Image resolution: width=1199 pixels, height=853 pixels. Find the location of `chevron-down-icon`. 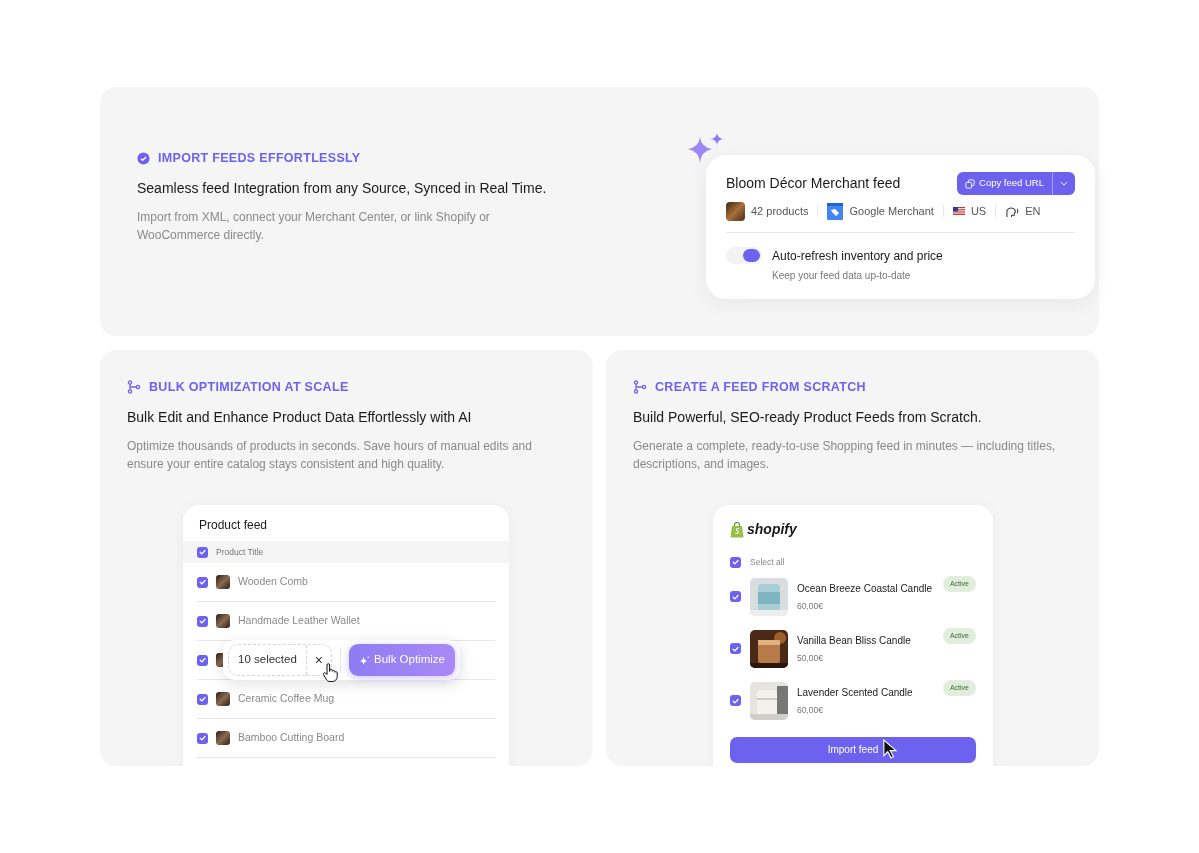

chevron-down-icon is located at coordinates (1064, 183).